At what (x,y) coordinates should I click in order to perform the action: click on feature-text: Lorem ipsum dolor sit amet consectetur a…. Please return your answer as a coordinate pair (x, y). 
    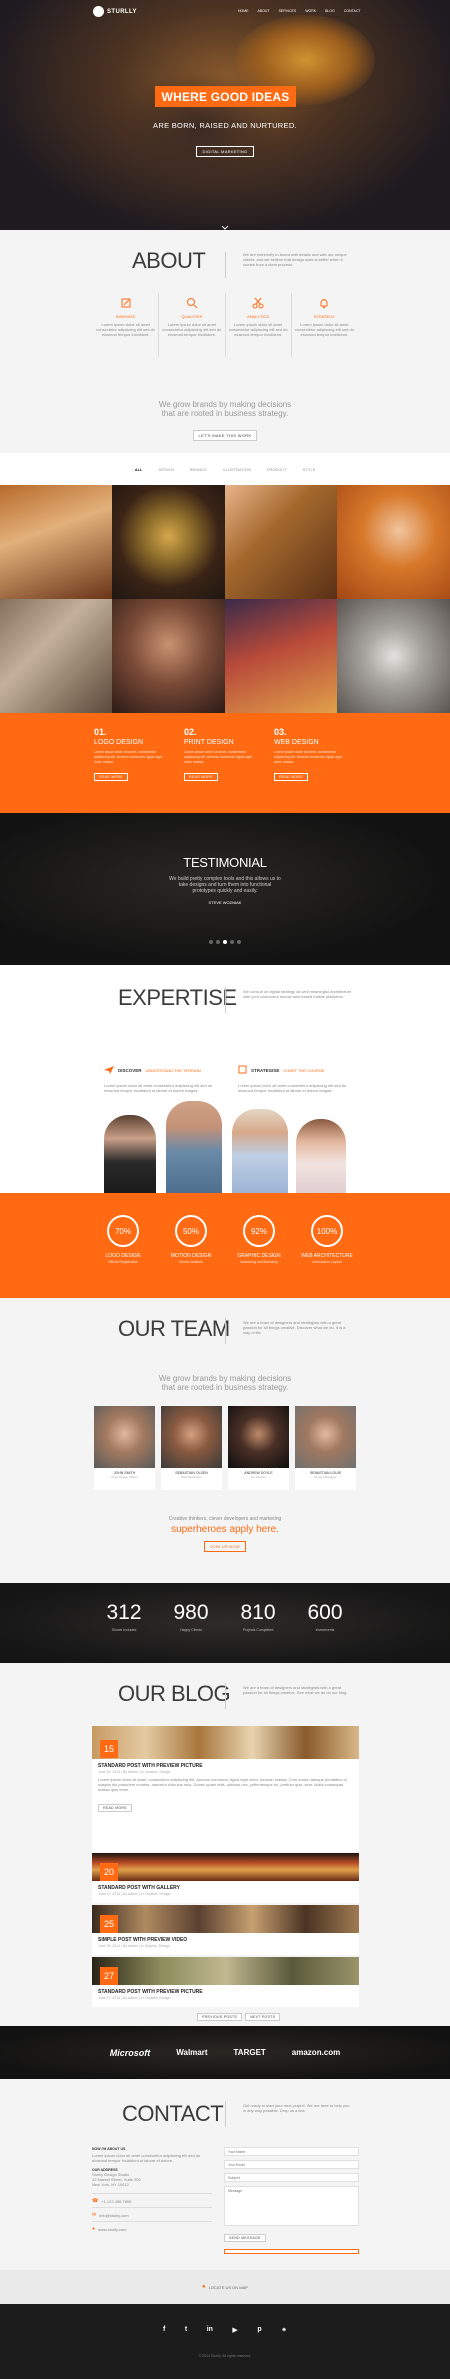
    Looking at the image, I should click on (258, 329).